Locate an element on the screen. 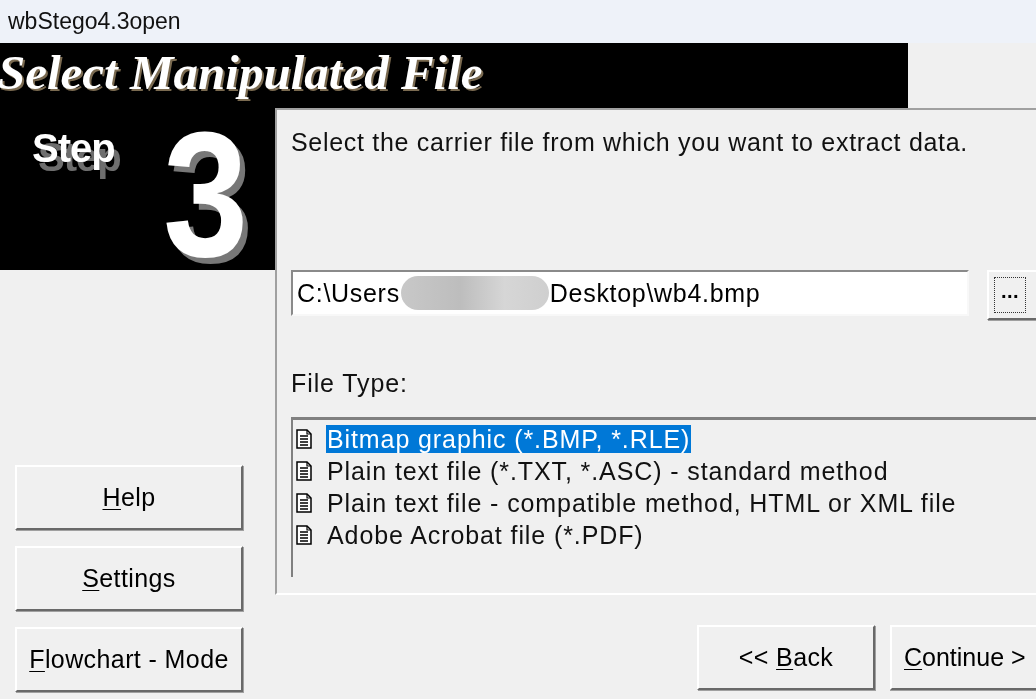  step-number: 3 is located at coordinates (205, 195).